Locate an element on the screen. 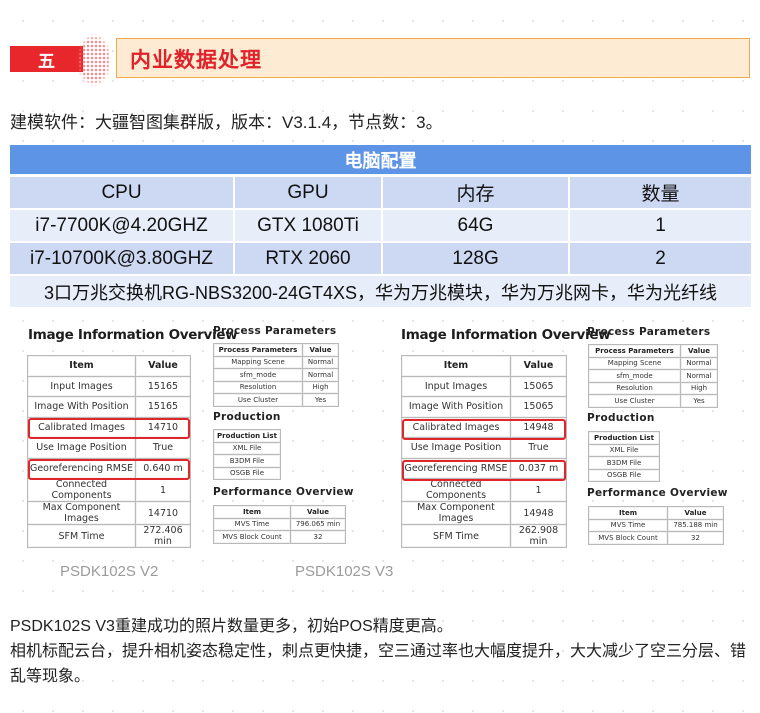  production-title-v2: Production is located at coordinates (247, 417).